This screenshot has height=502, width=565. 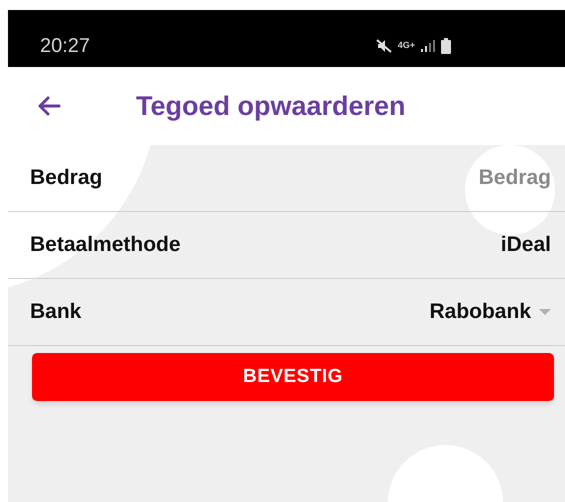 What do you see at coordinates (293, 377) in the screenshot?
I see `confirm-button: BEVESTIG` at bounding box center [293, 377].